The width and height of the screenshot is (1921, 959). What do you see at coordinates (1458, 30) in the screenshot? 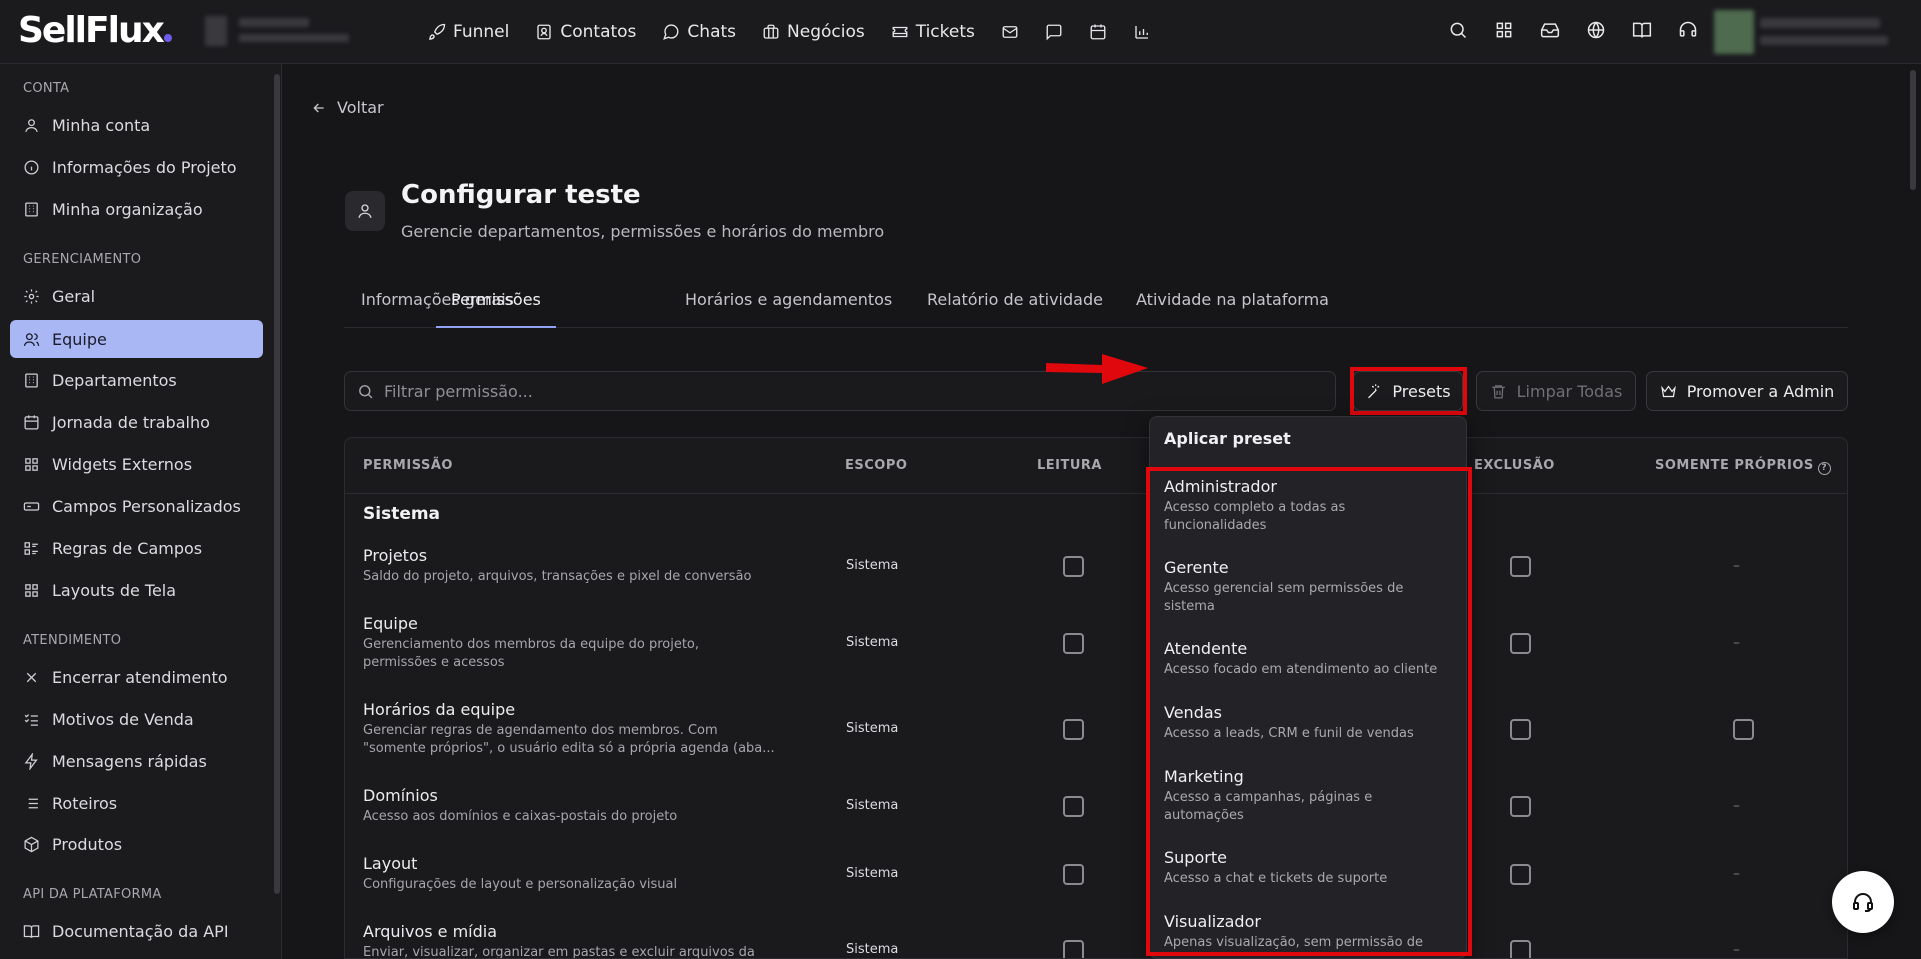
I see `search-icon` at bounding box center [1458, 30].